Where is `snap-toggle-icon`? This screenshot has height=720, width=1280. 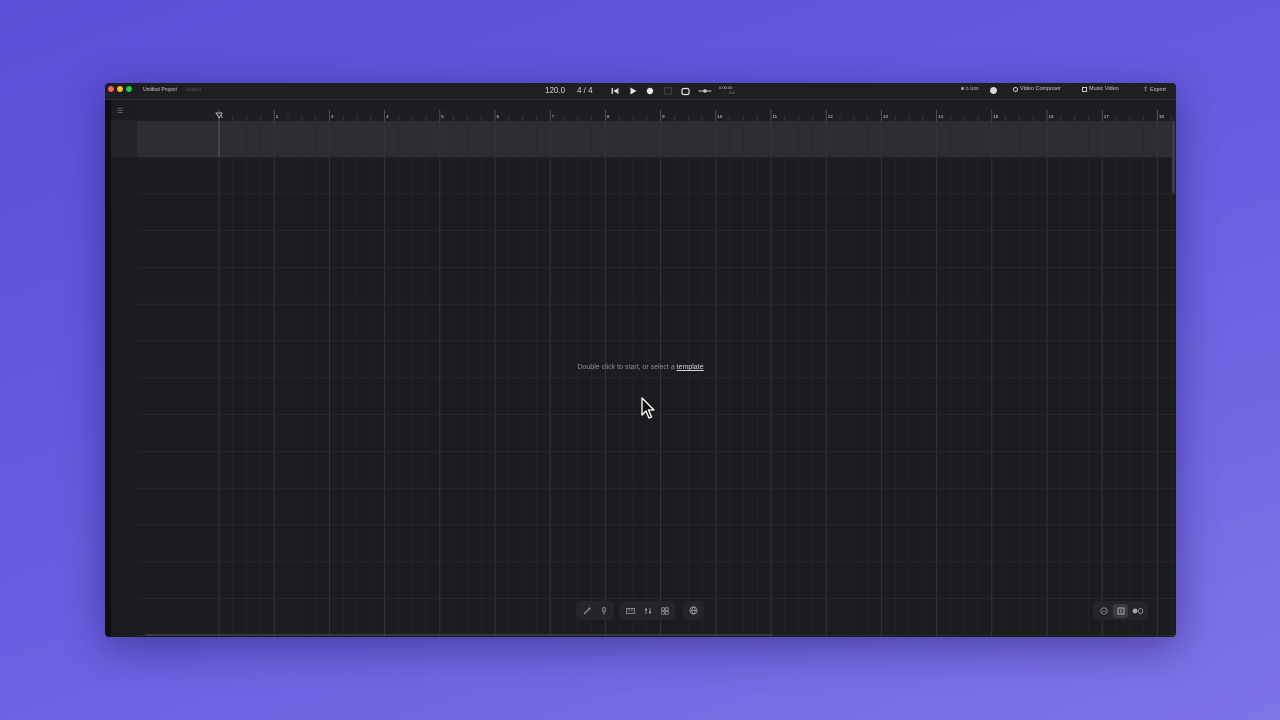 snap-toggle-icon is located at coordinates (1137, 611).